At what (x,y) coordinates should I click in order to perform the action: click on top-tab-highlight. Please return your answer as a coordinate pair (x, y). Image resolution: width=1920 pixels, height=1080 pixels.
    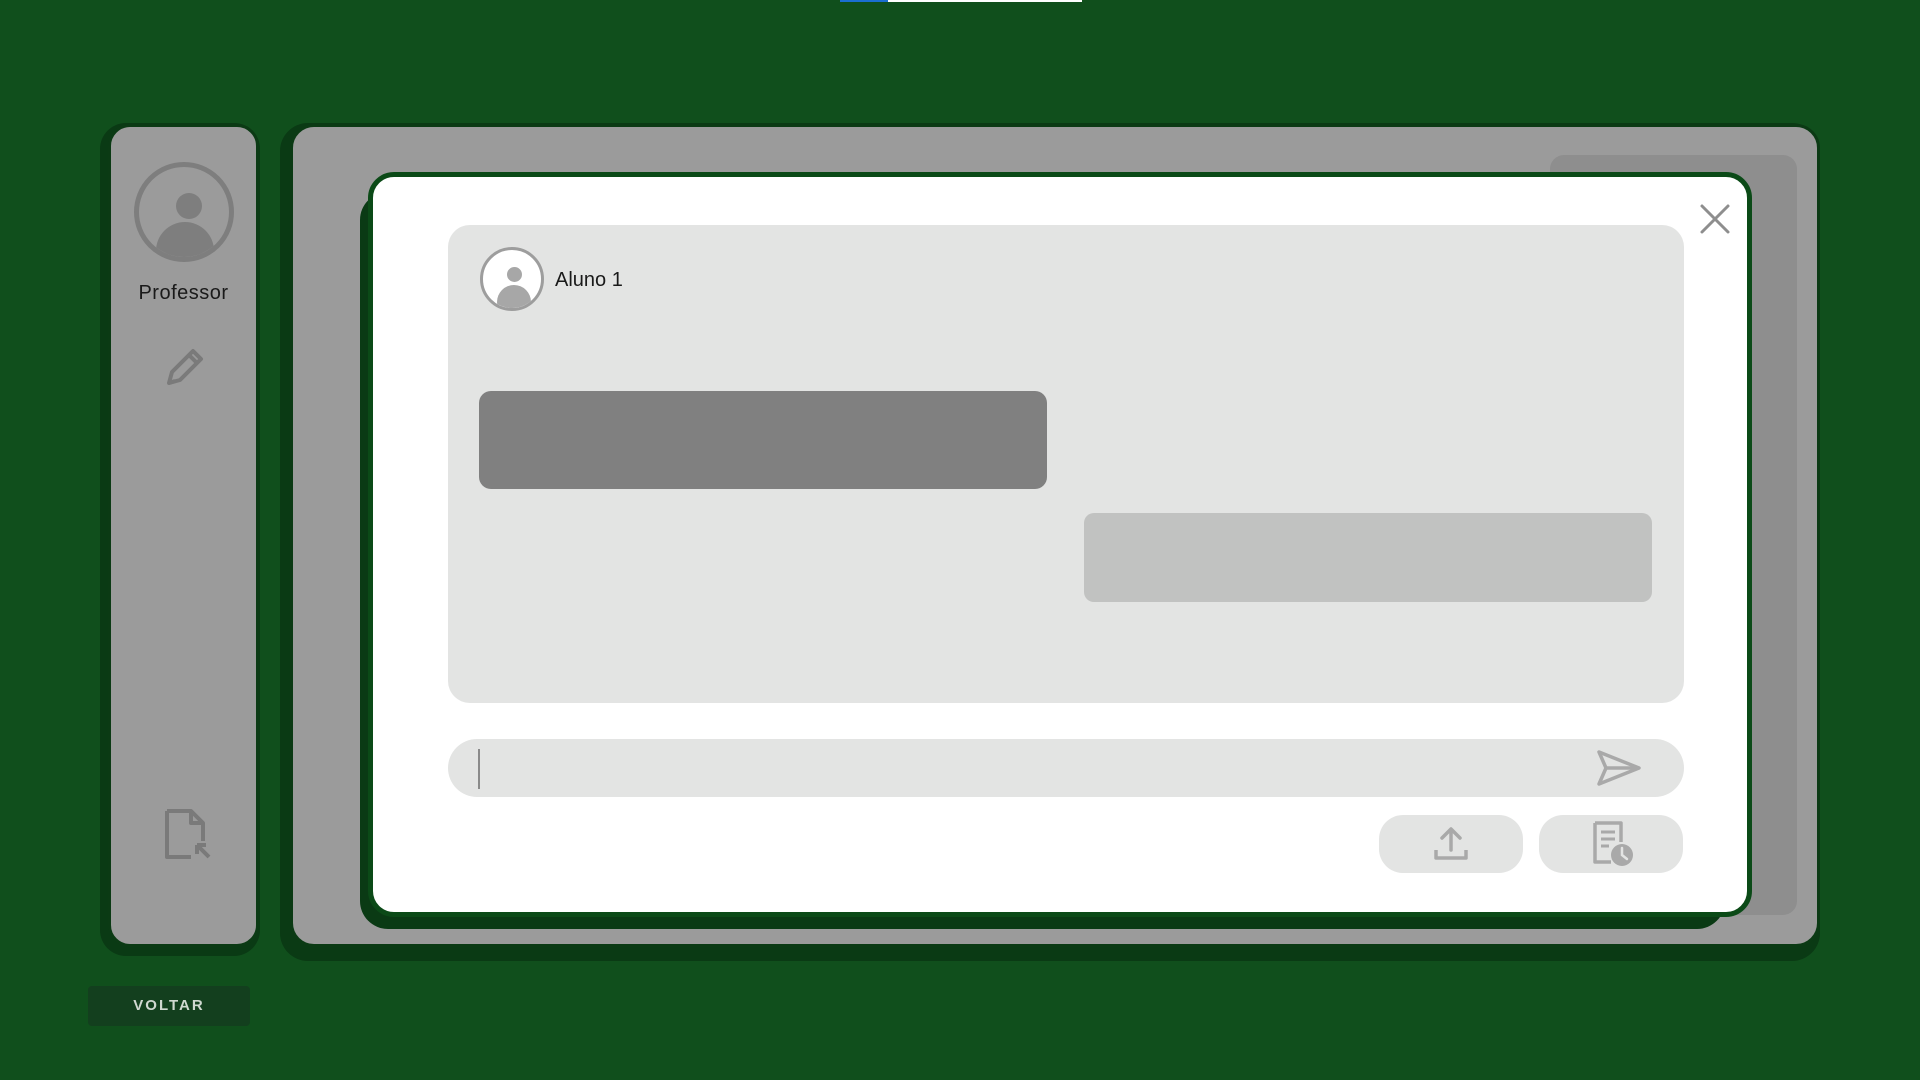
    Looking at the image, I should click on (864, 1).